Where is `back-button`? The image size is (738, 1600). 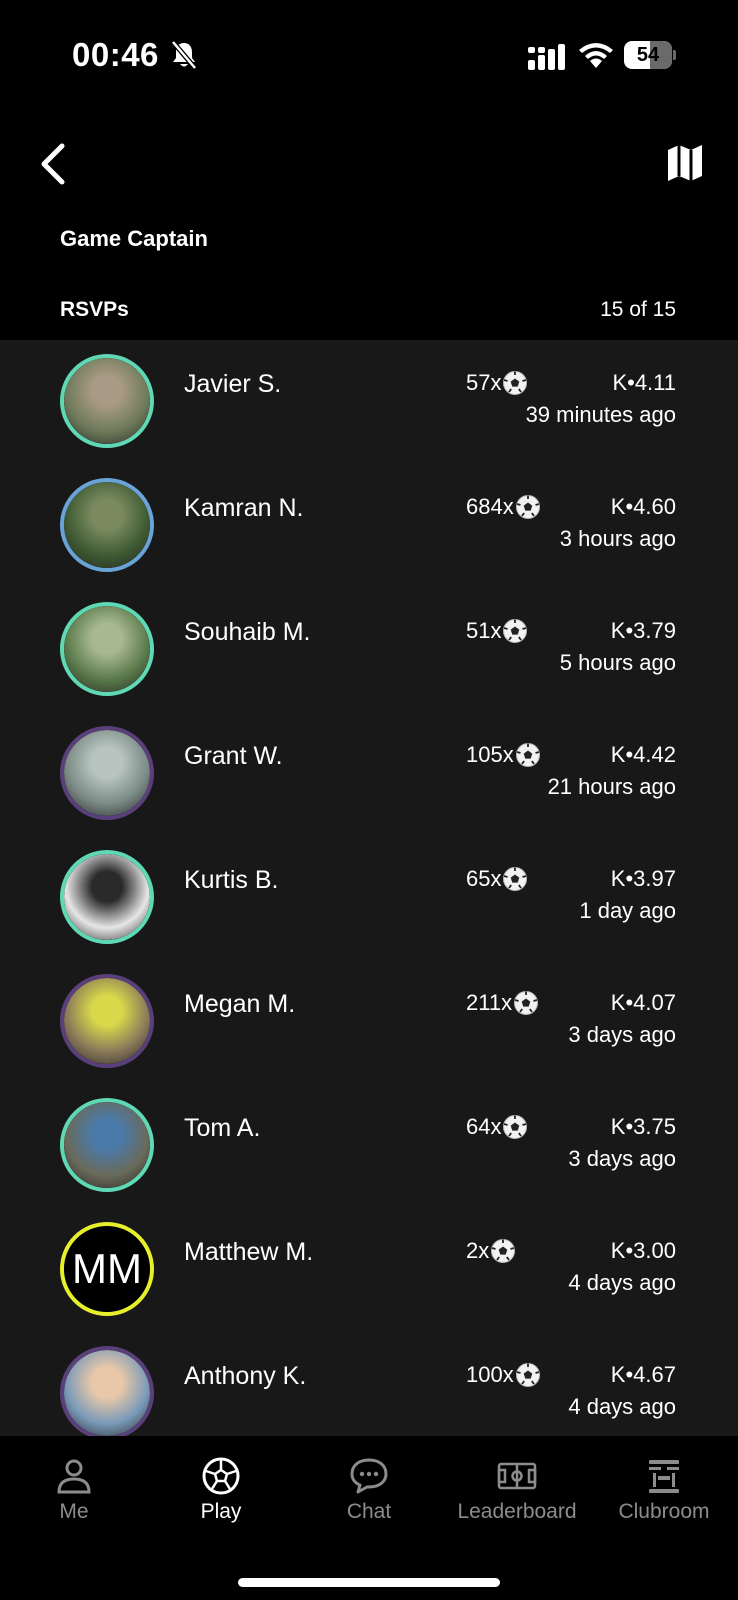 back-button is located at coordinates (54, 164).